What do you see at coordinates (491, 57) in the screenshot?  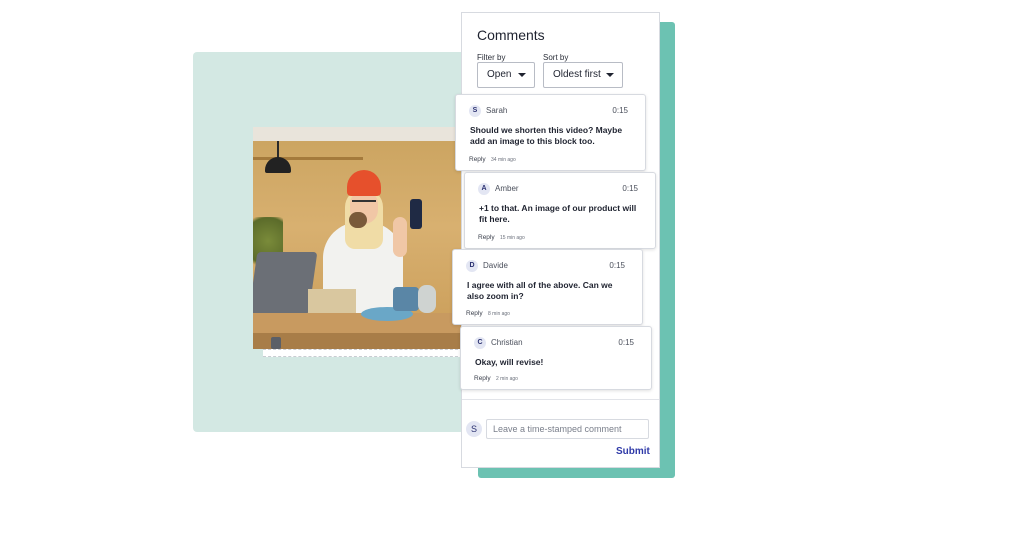 I see `filter-label: Filter by` at bounding box center [491, 57].